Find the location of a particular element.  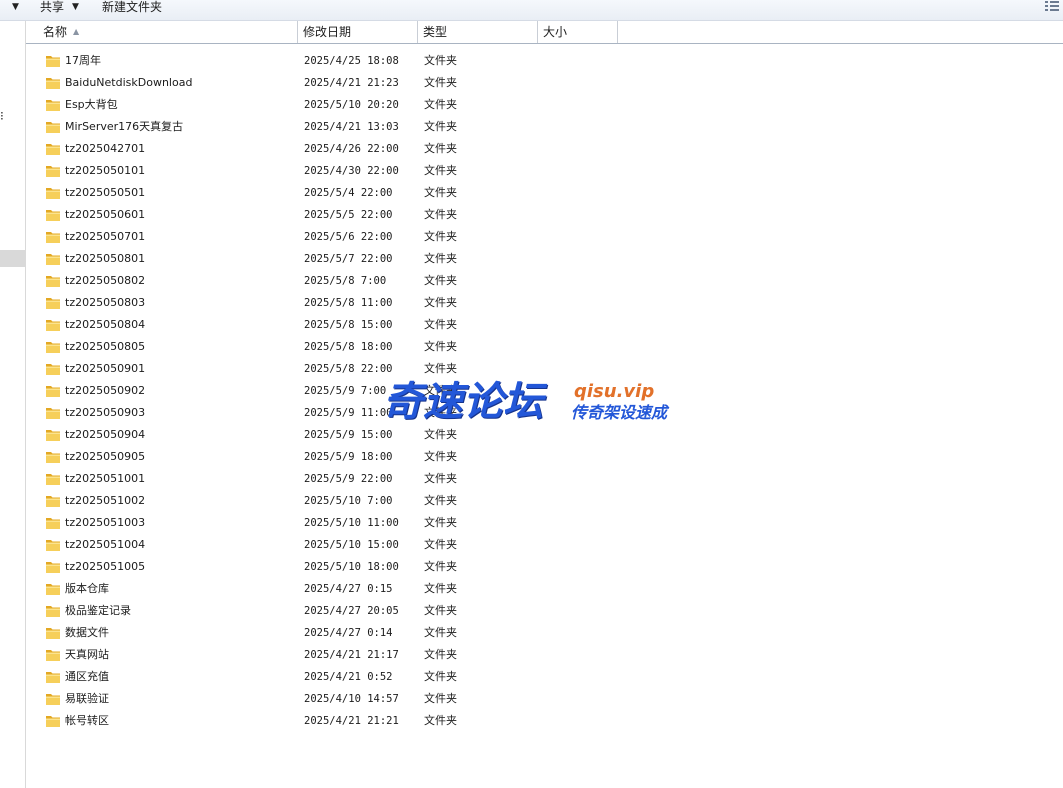

table-row: tz2025050501 2025/5/4 22:00 文件夹 is located at coordinates (544, 193).